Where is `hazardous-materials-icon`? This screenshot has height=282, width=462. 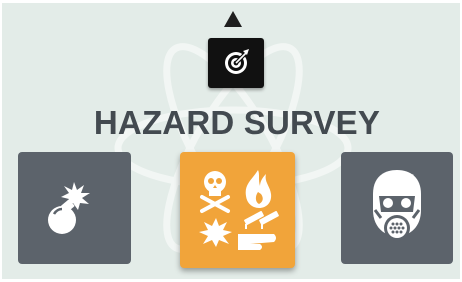 hazardous-materials-icon is located at coordinates (239, 210).